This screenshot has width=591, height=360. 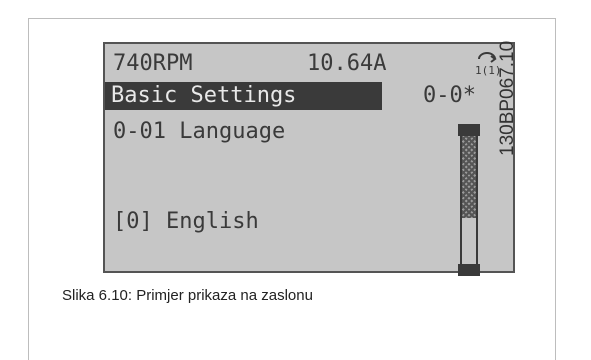 I want to click on figure-code: 130BP067.10, so click(x=507, y=98).